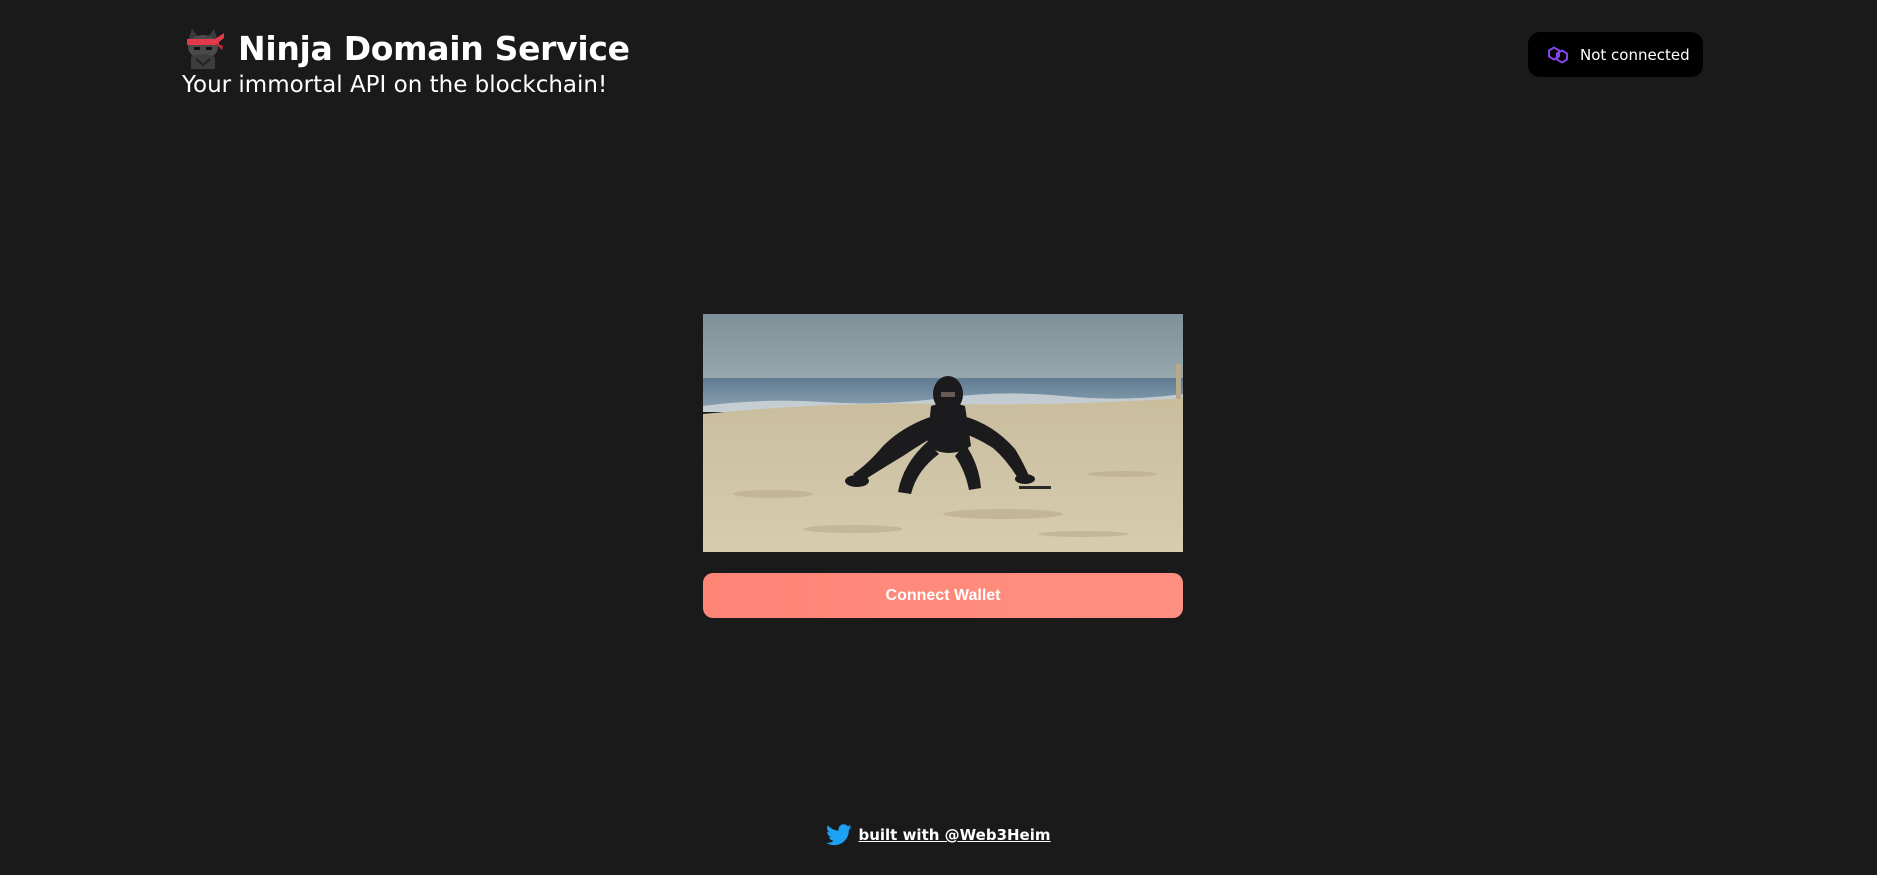  I want to click on wallet-status-button: Not connected, so click(1615, 54).